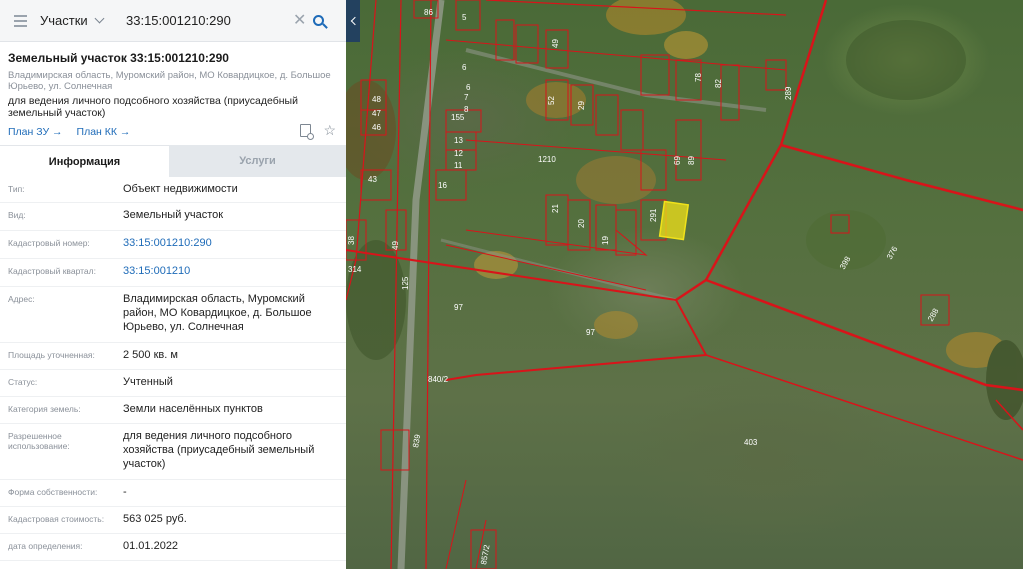 The width and height of the screenshot is (1023, 569). I want to click on selected-parcel, so click(674, 220).